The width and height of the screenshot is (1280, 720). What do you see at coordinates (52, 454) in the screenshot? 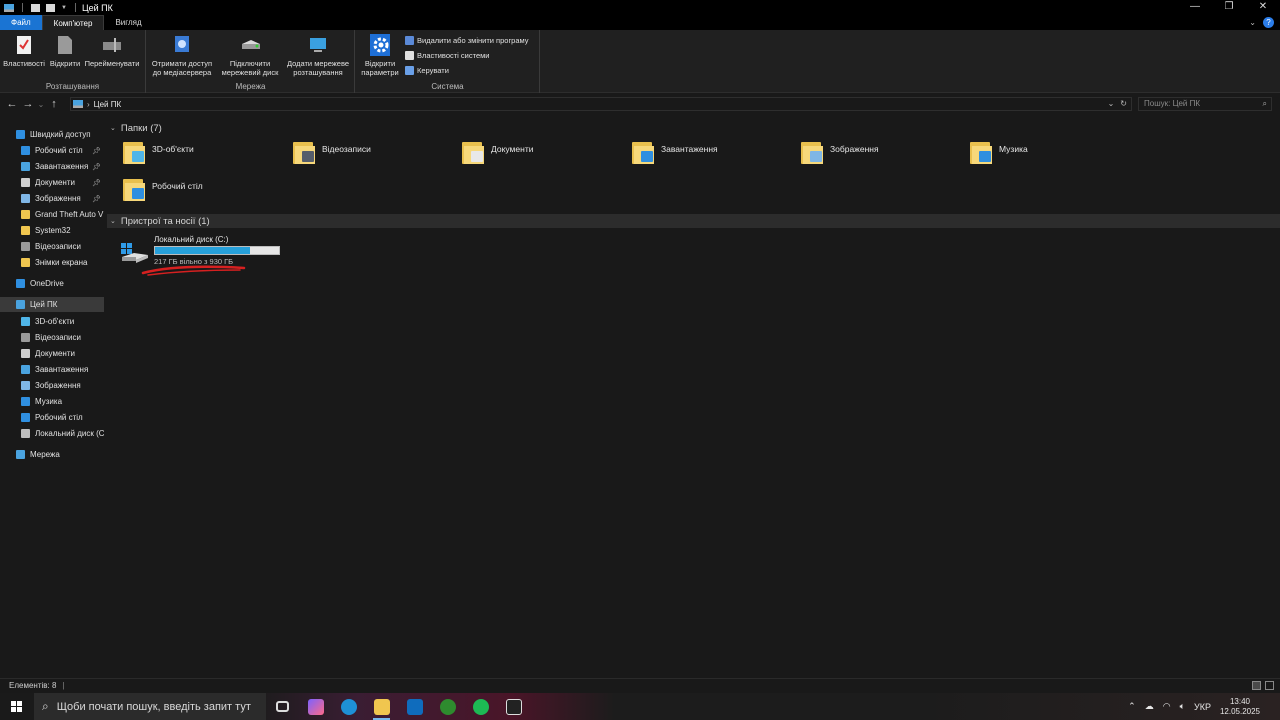
I see `sidebar-item: Мережа` at bounding box center [52, 454].